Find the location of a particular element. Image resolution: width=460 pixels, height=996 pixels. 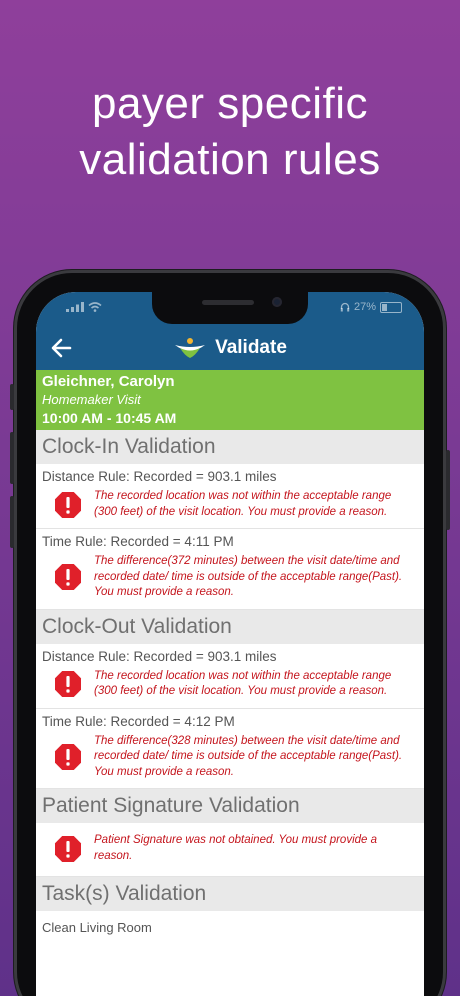

status-left is located at coordinates (84, 307).